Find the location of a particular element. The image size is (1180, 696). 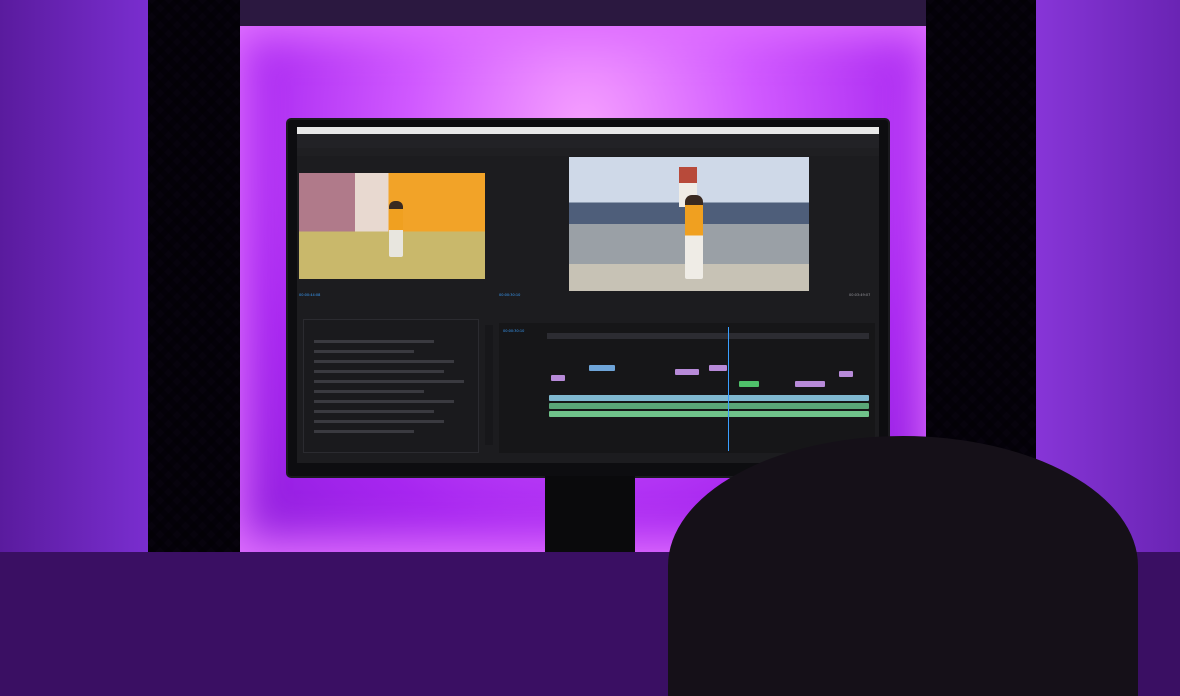

top-shelf is located at coordinates (585, 13).